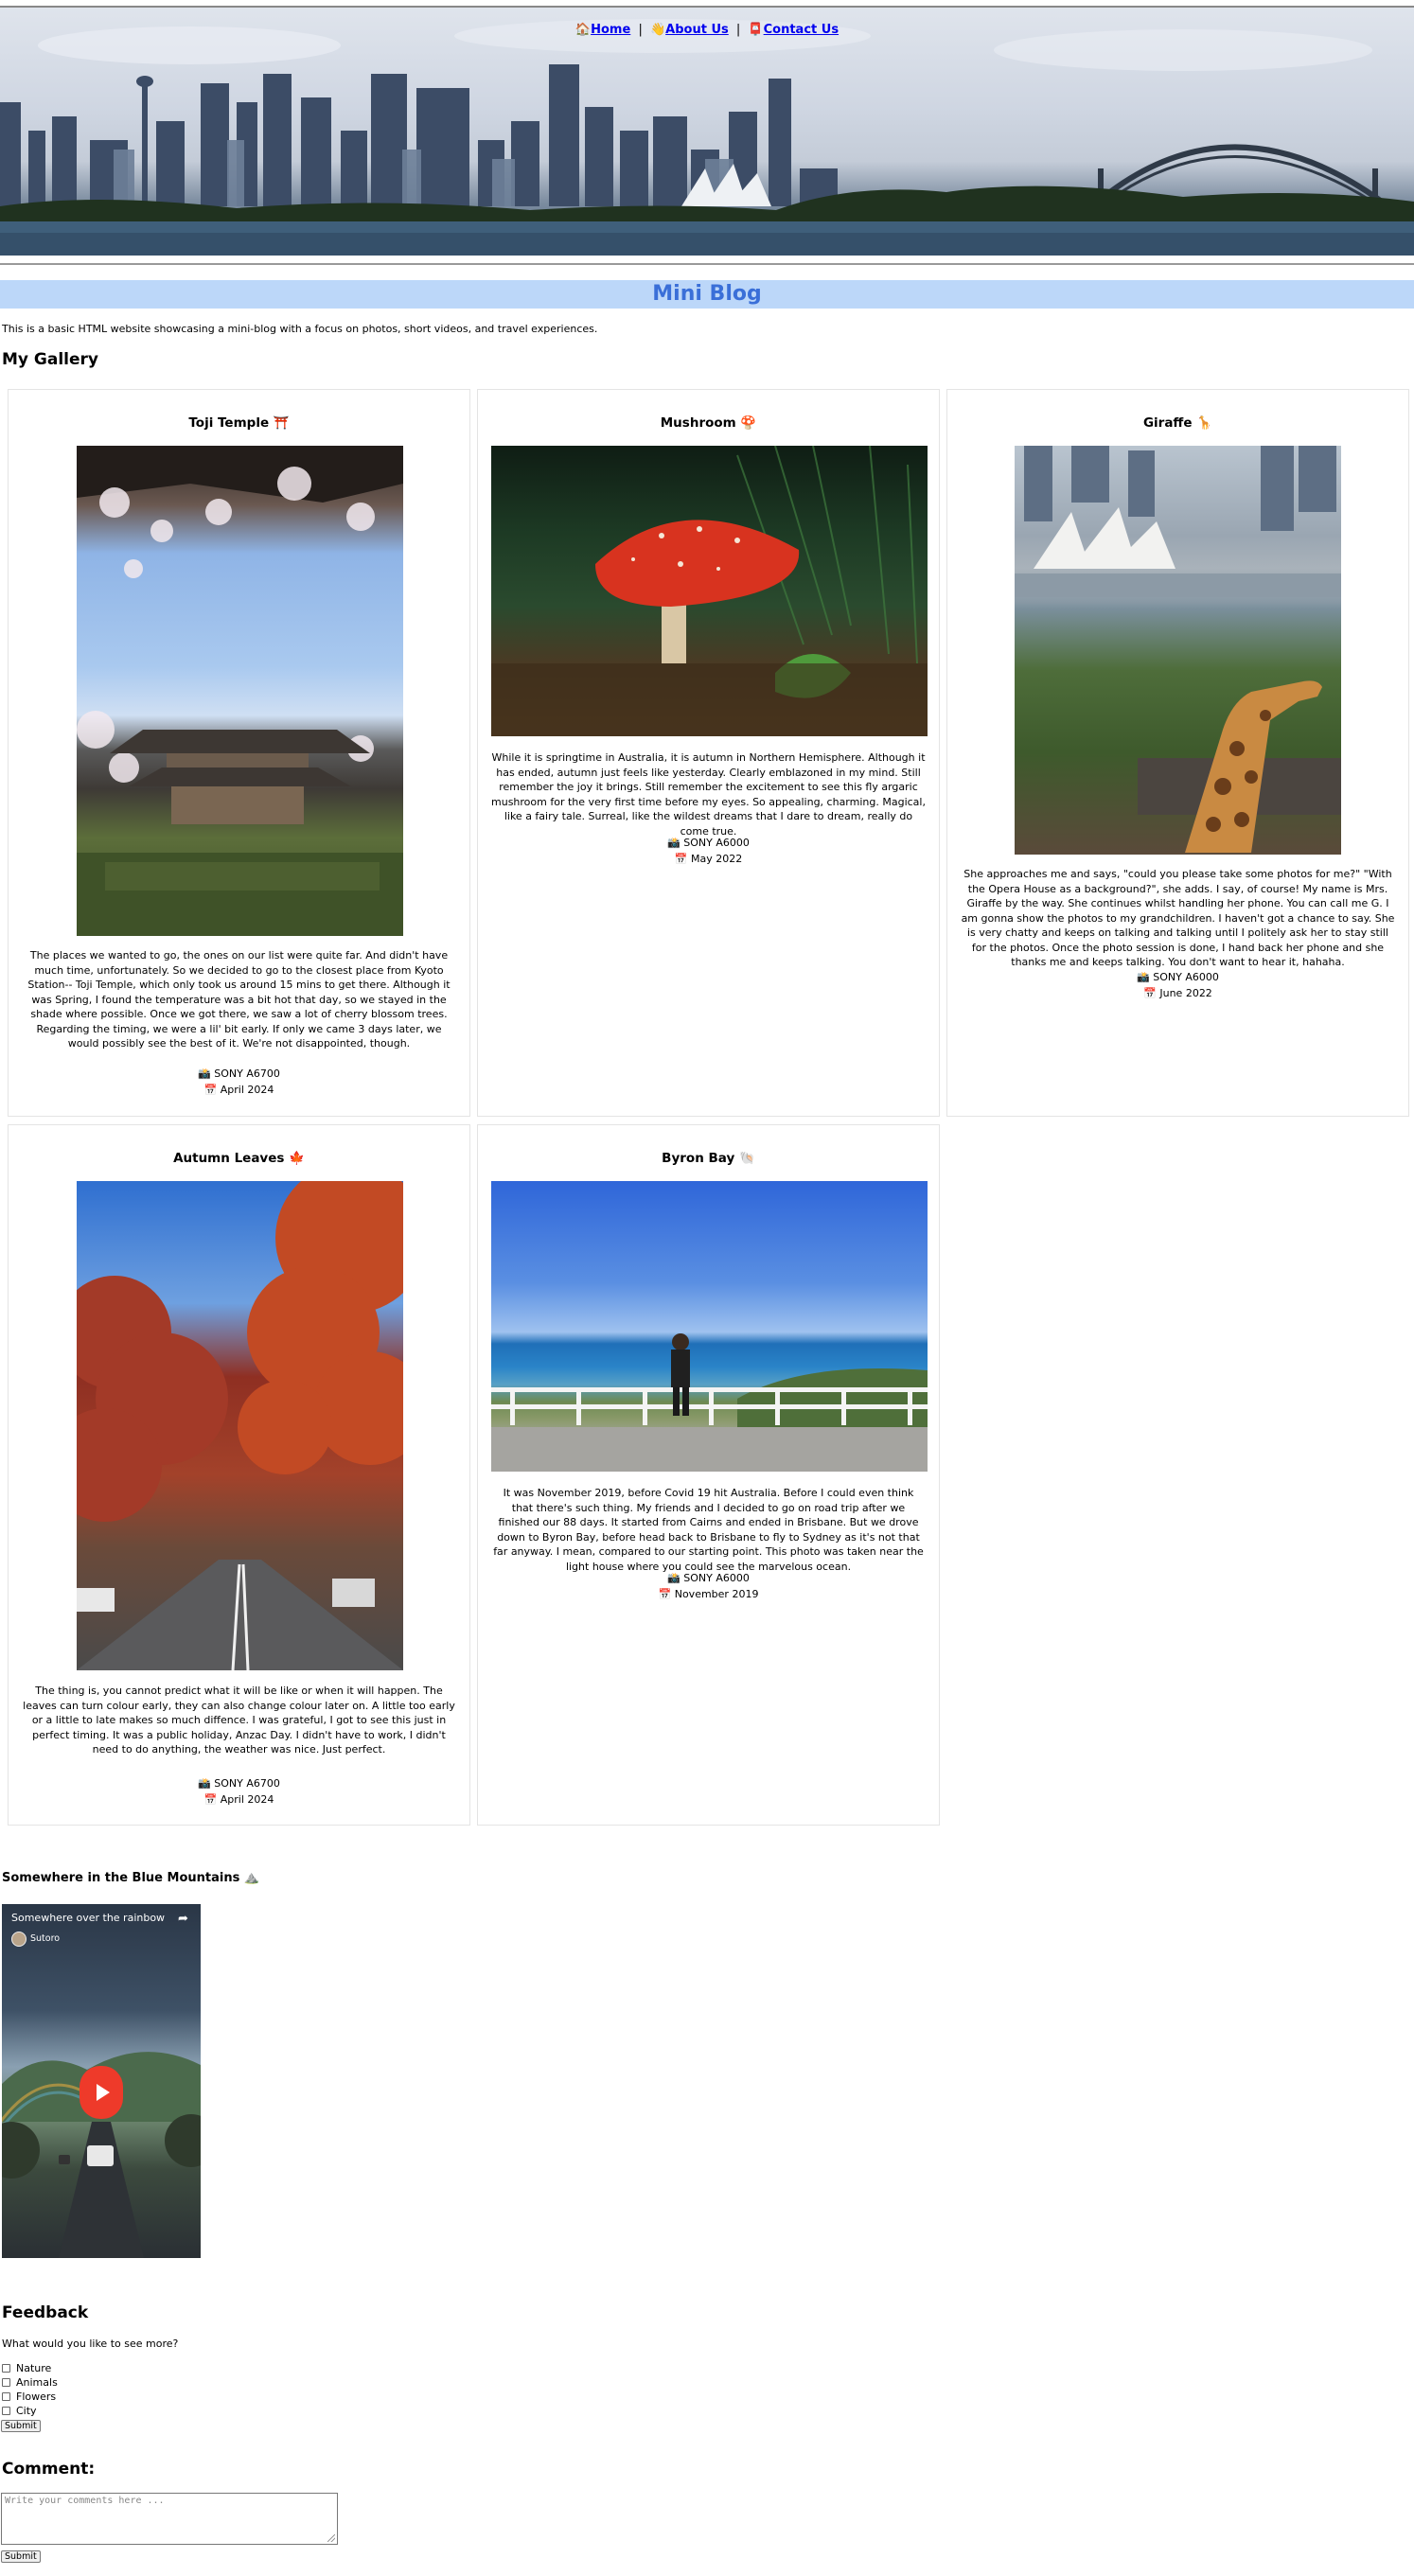 This screenshot has height=2576, width=1414. Describe the element at coordinates (708, 423) in the screenshot. I see `card-title: Mushroom 🍄` at that location.